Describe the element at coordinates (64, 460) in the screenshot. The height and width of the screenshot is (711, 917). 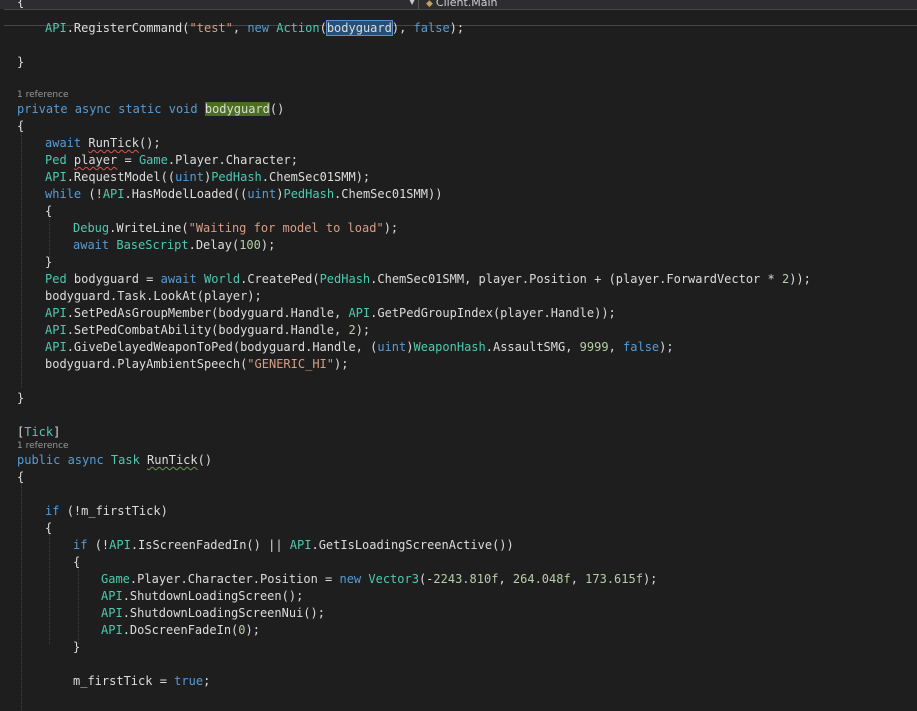
I see `keyword: public async` at that location.